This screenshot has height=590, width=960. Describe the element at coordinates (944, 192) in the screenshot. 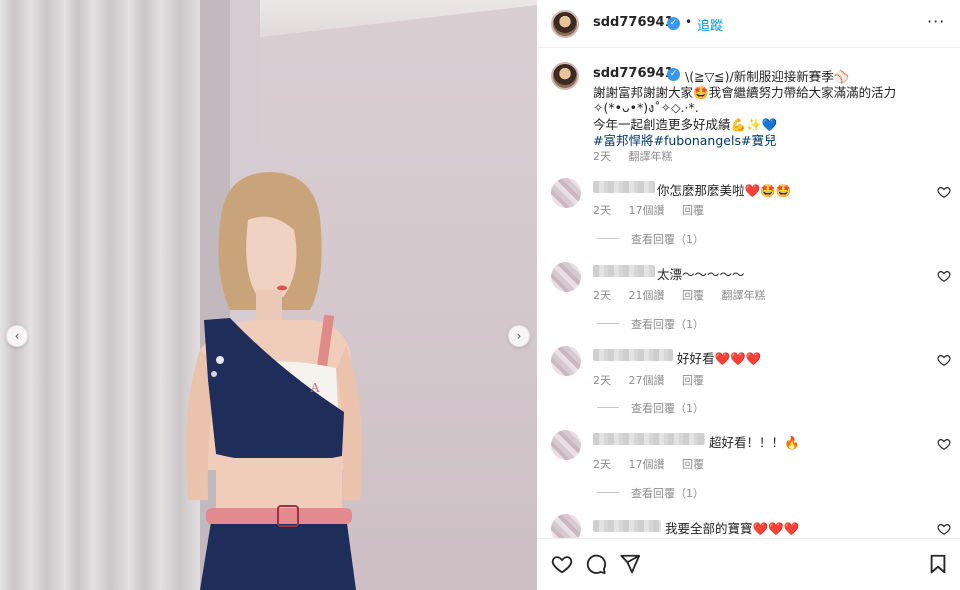

I see `comment-1-like-heart-icon` at that location.